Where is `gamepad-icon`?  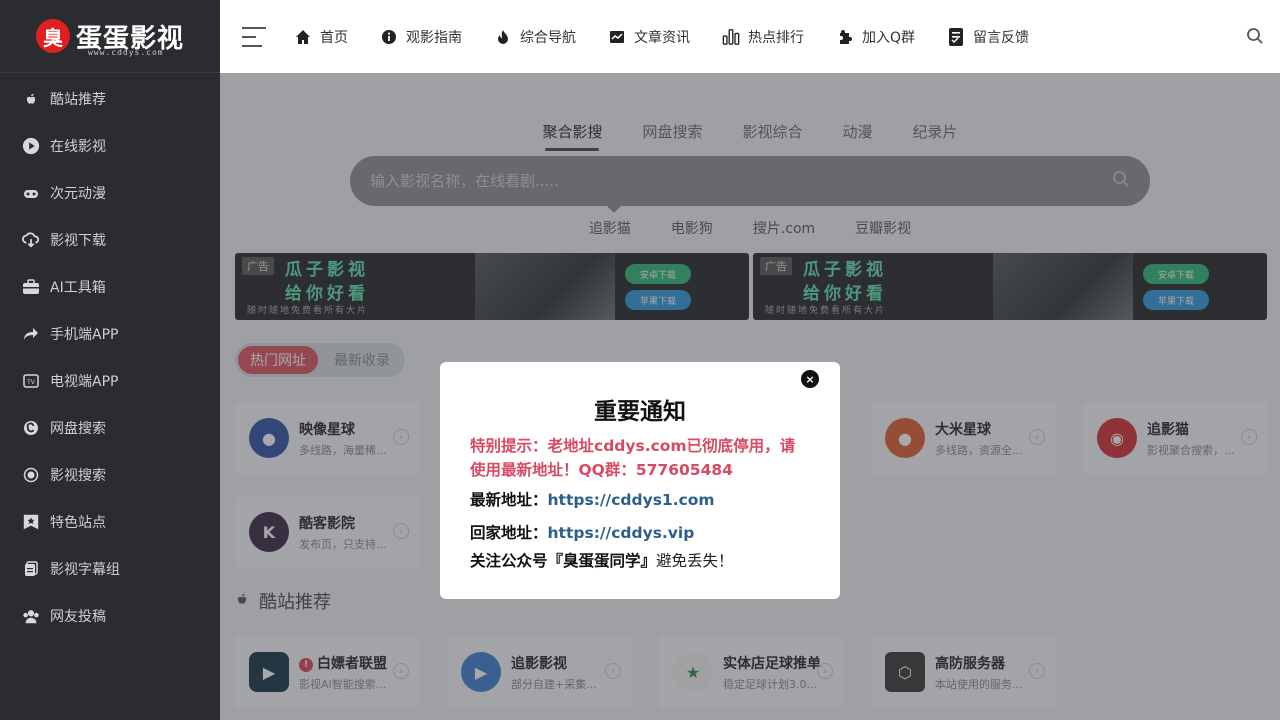
gamepad-icon is located at coordinates (31, 193).